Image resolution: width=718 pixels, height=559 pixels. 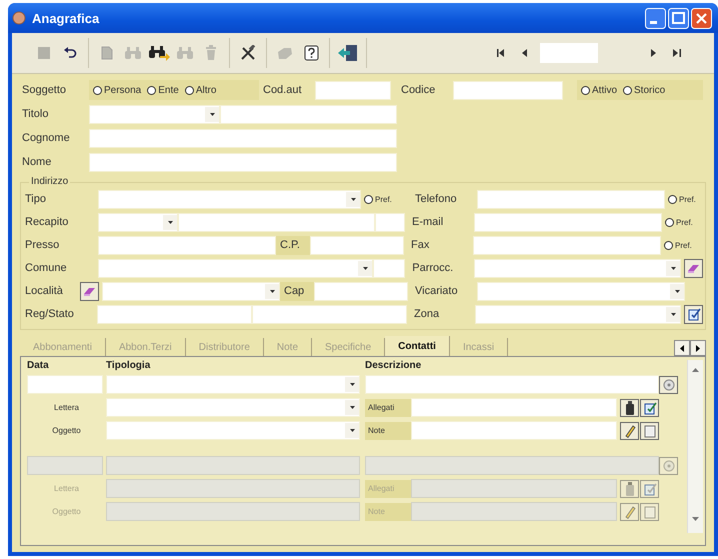 I want to click on radio-button: Altro, so click(x=200, y=90).